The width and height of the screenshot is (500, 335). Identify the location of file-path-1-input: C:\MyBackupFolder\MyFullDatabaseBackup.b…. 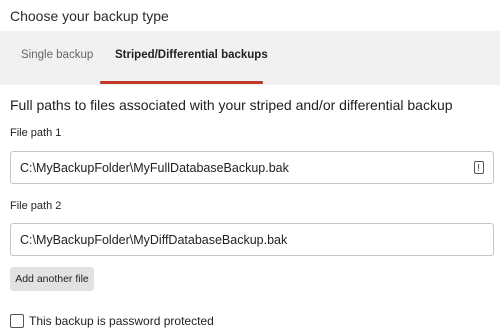
(252, 167).